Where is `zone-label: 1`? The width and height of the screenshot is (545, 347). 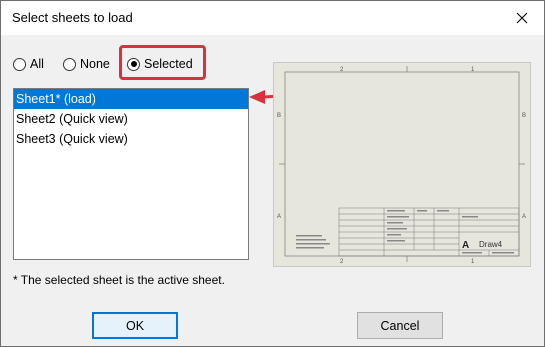 zone-label: 1 is located at coordinates (473, 262).